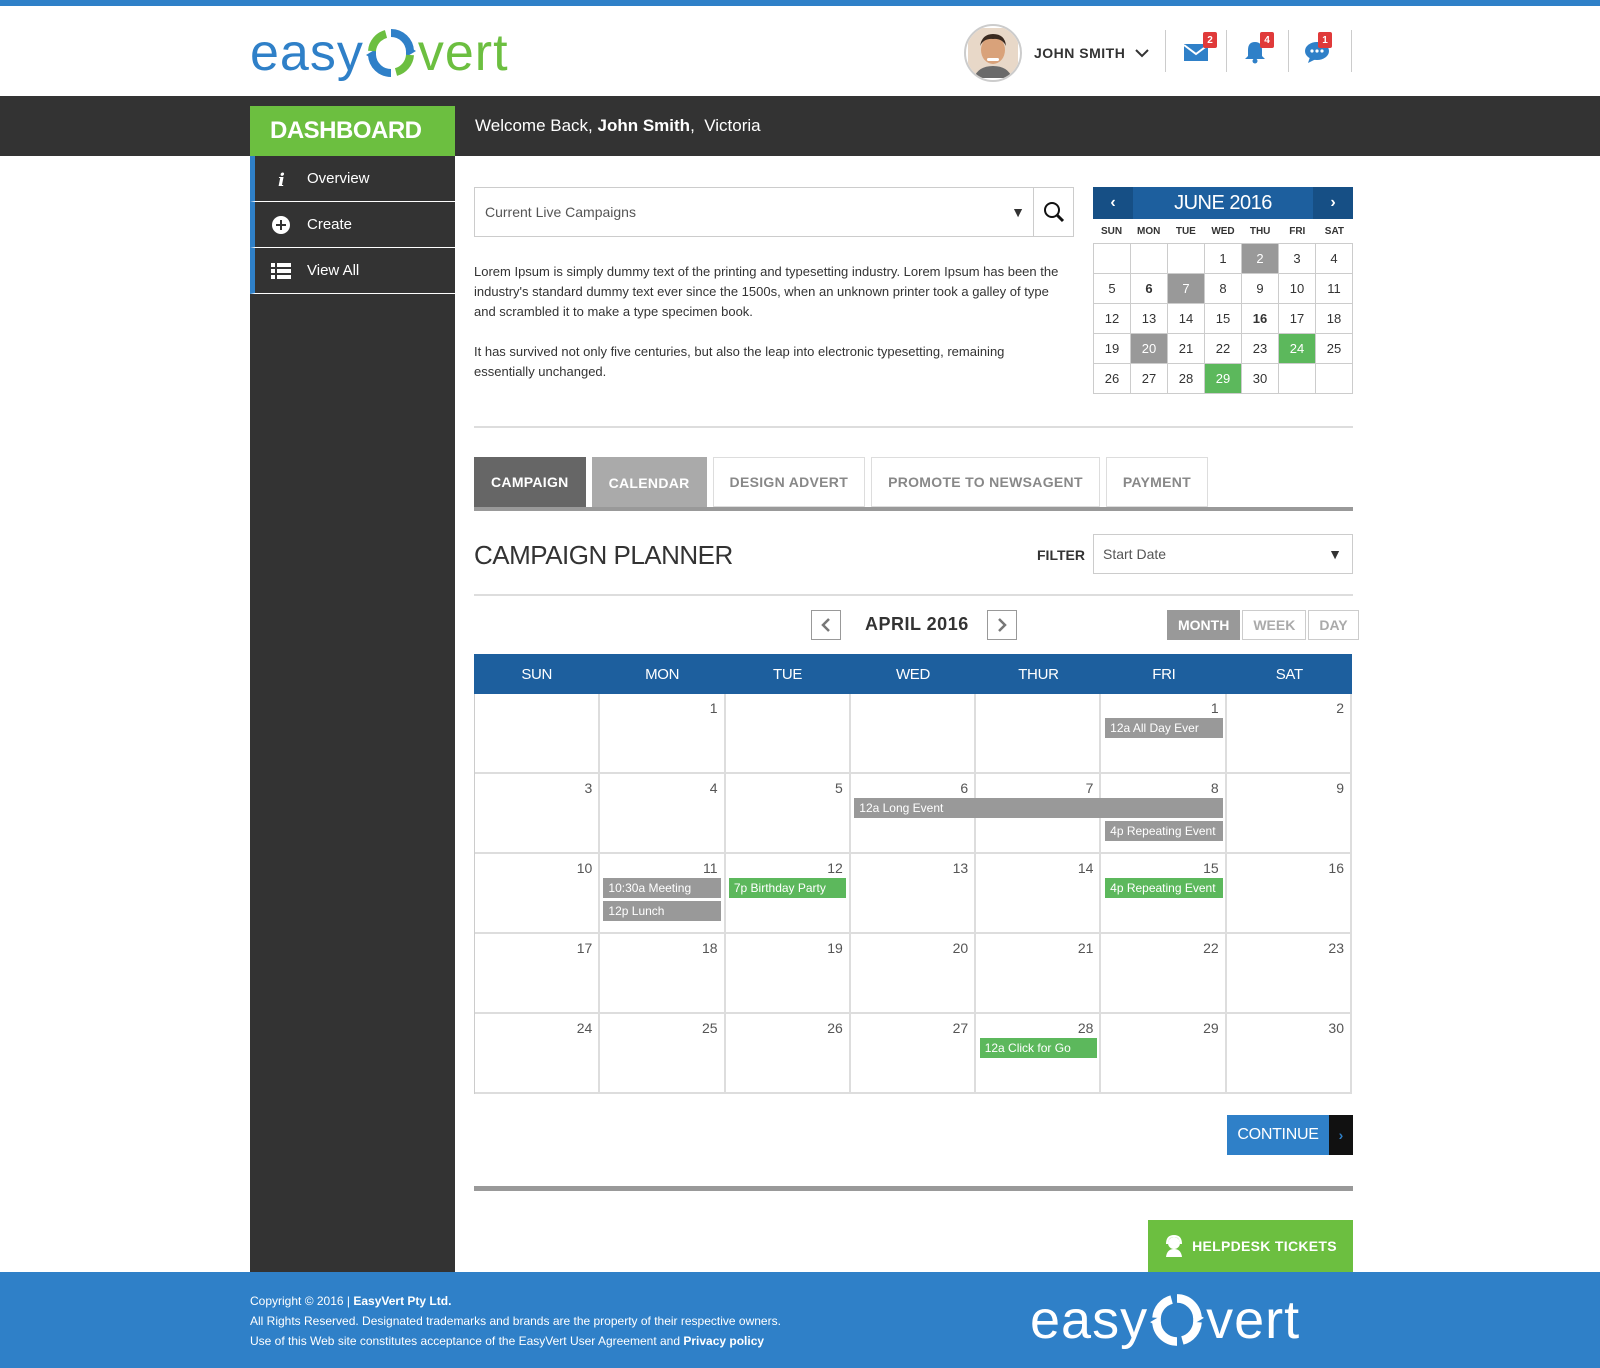  Describe the element at coordinates (1186, 319) in the screenshot. I see `mini-calendar-day: 14` at that location.